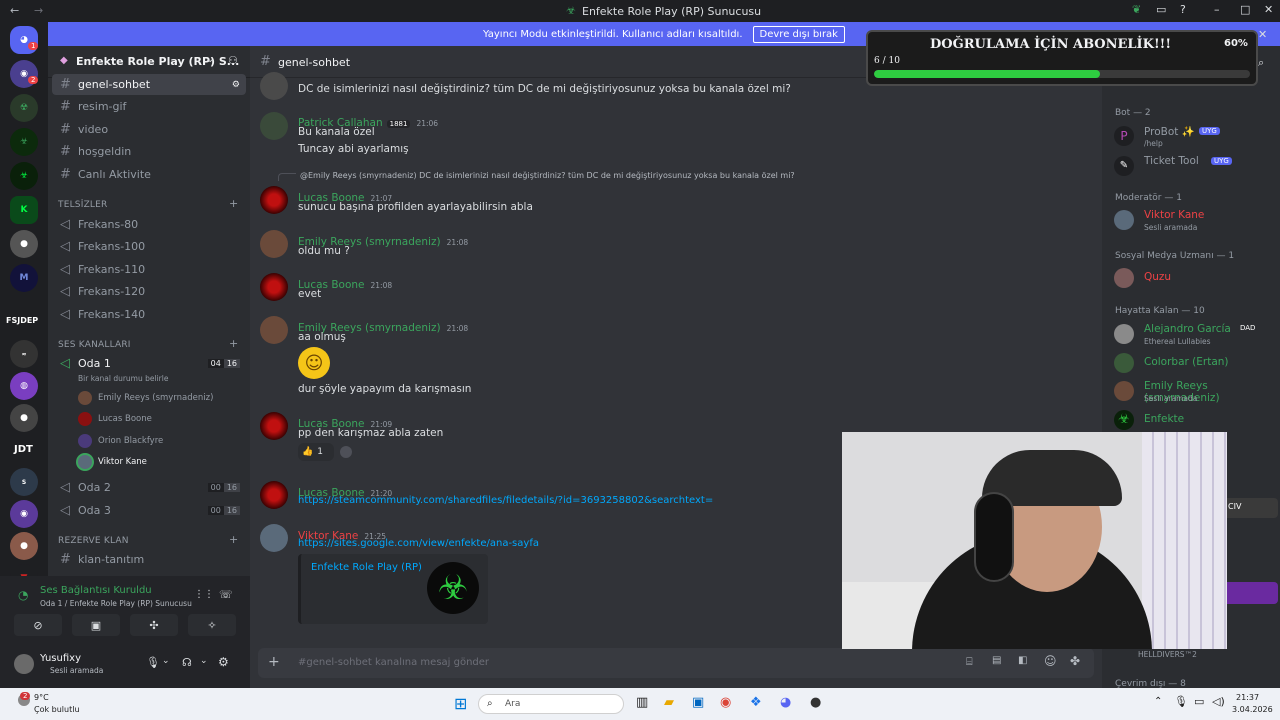 The width and height of the screenshot is (1280, 720). Describe the element at coordinates (149, 559) in the screenshot. I see `channel-klan-tanitim: # klan-tanıtım` at that location.